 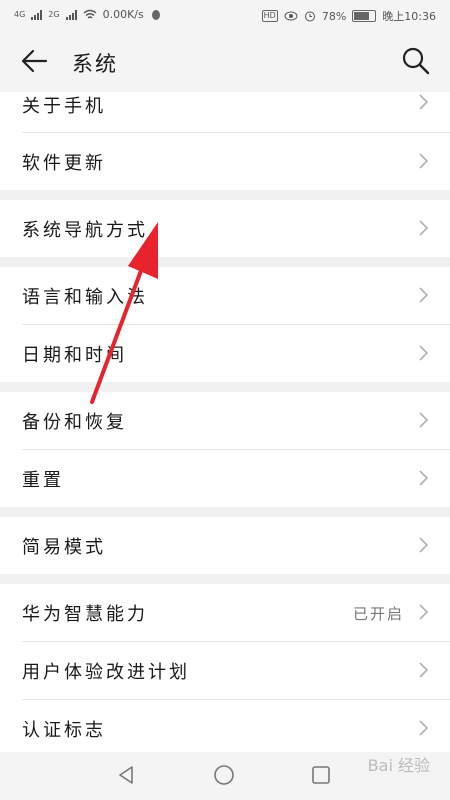 I want to click on settings-group: 关于手机 软件更新, so click(x=225, y=141).